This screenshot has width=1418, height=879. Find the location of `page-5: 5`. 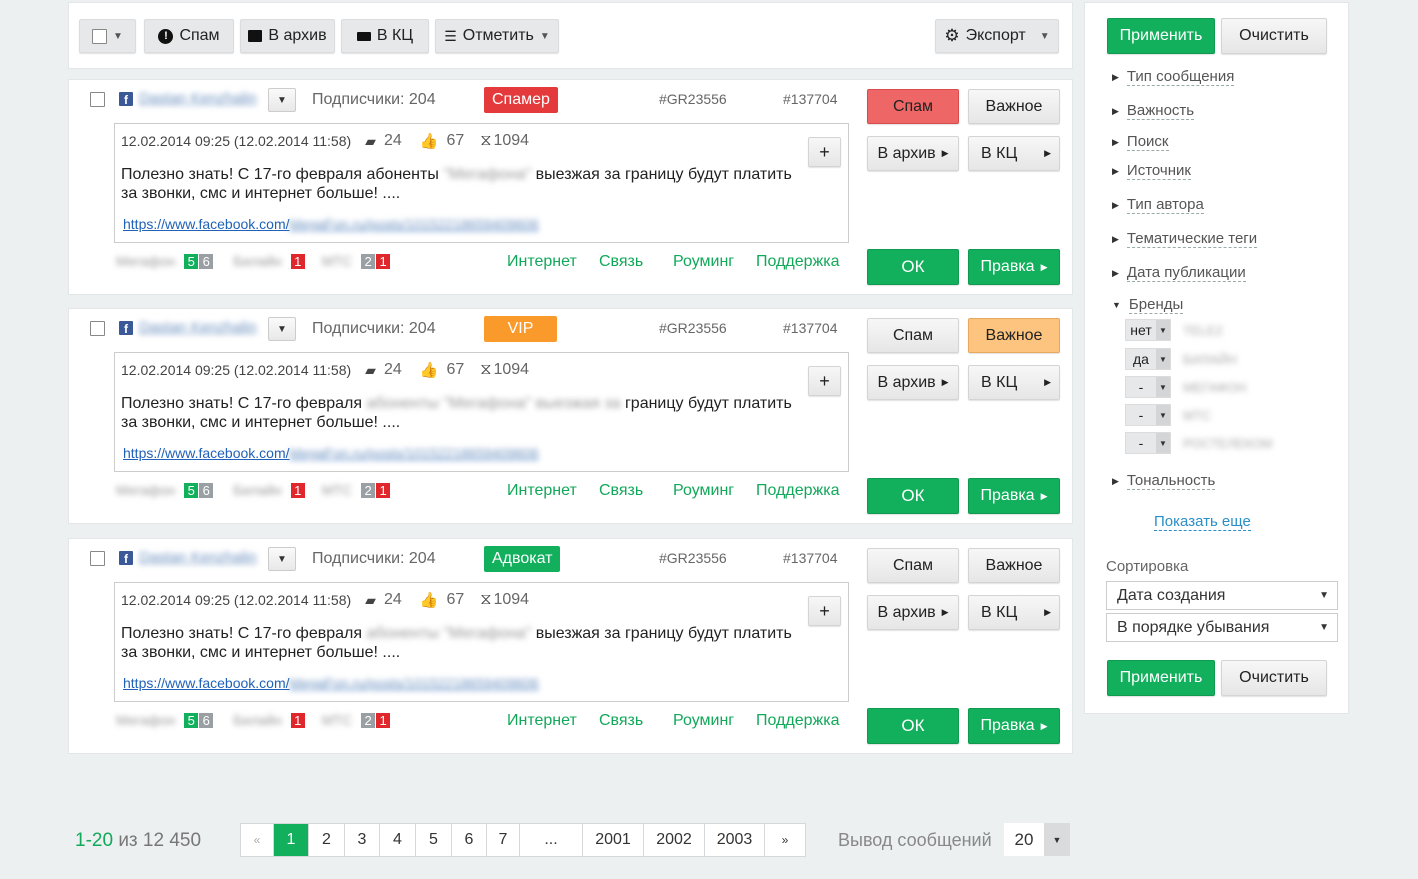

page-5: 5 is located at coordinates (434, 840).